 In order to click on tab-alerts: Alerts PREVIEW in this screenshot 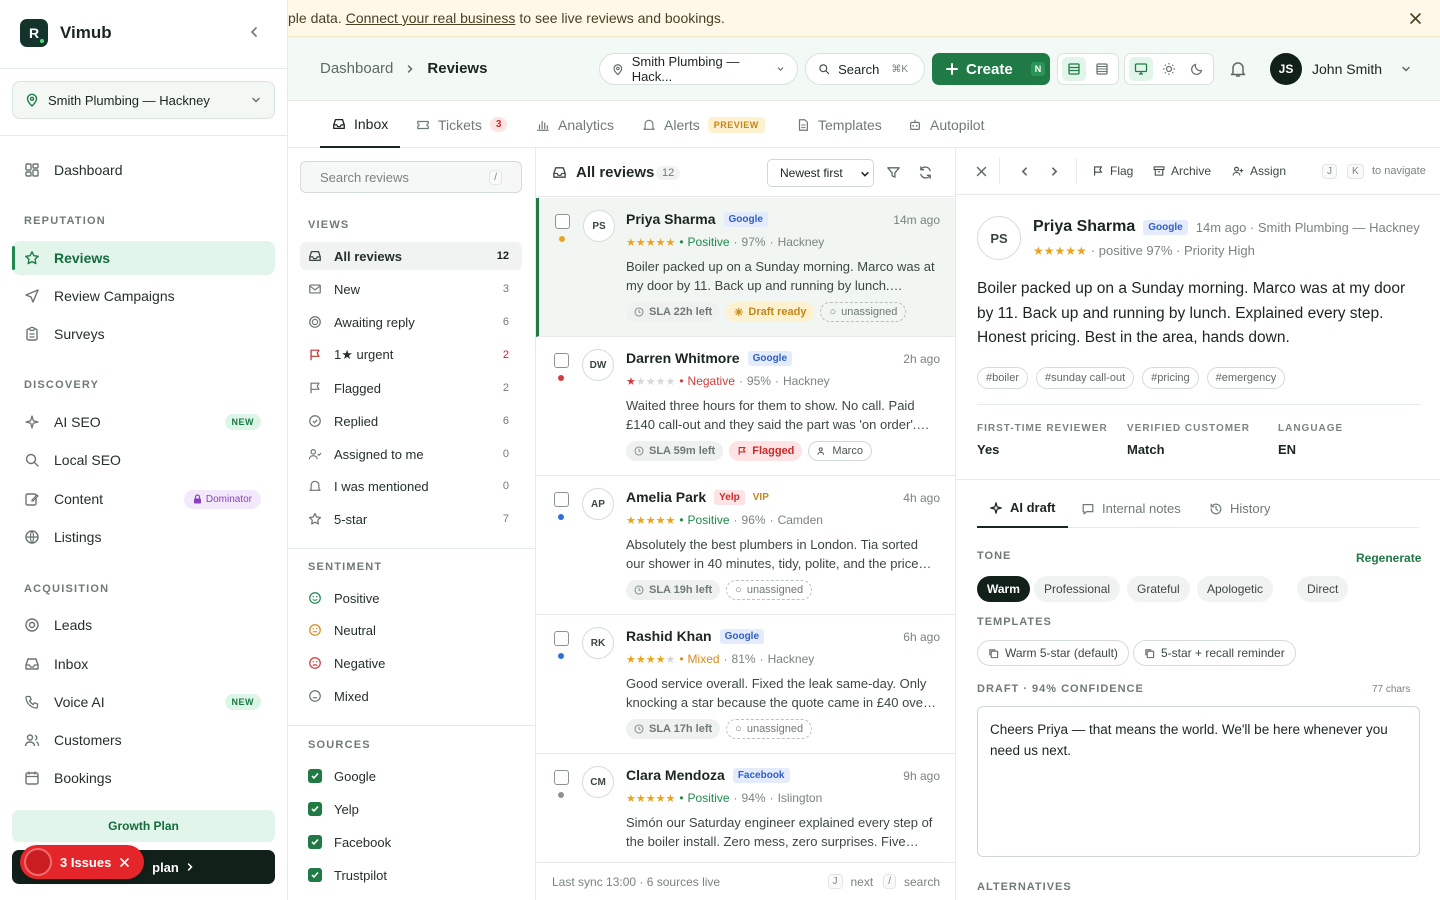, I will do `click(703, 124)`.